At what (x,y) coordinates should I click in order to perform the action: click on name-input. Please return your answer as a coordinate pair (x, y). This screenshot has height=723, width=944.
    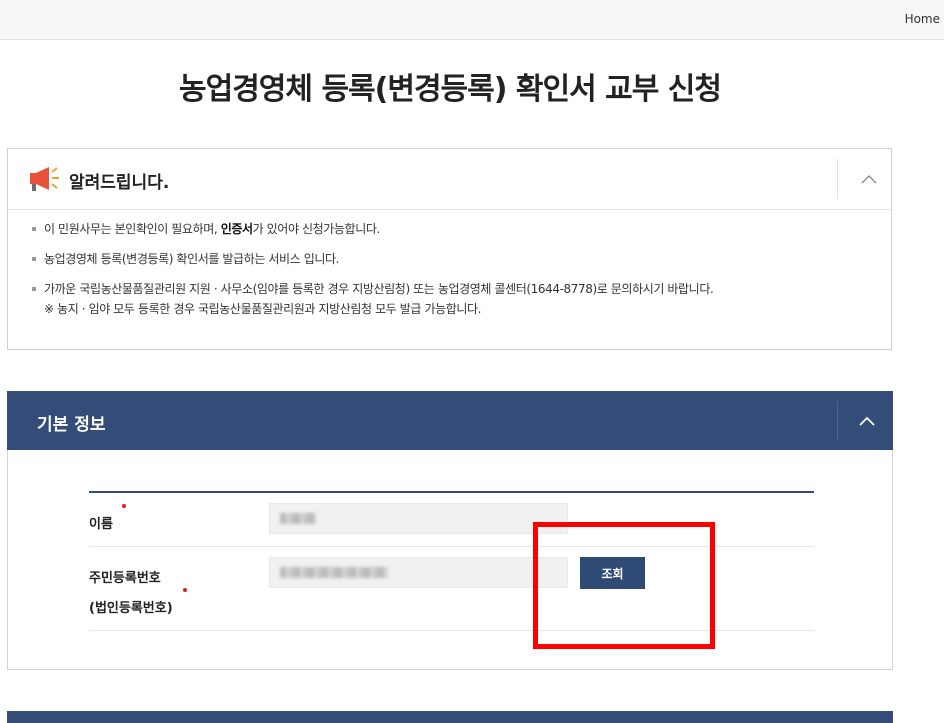
    Looking at the image, I should click on (418, 518).